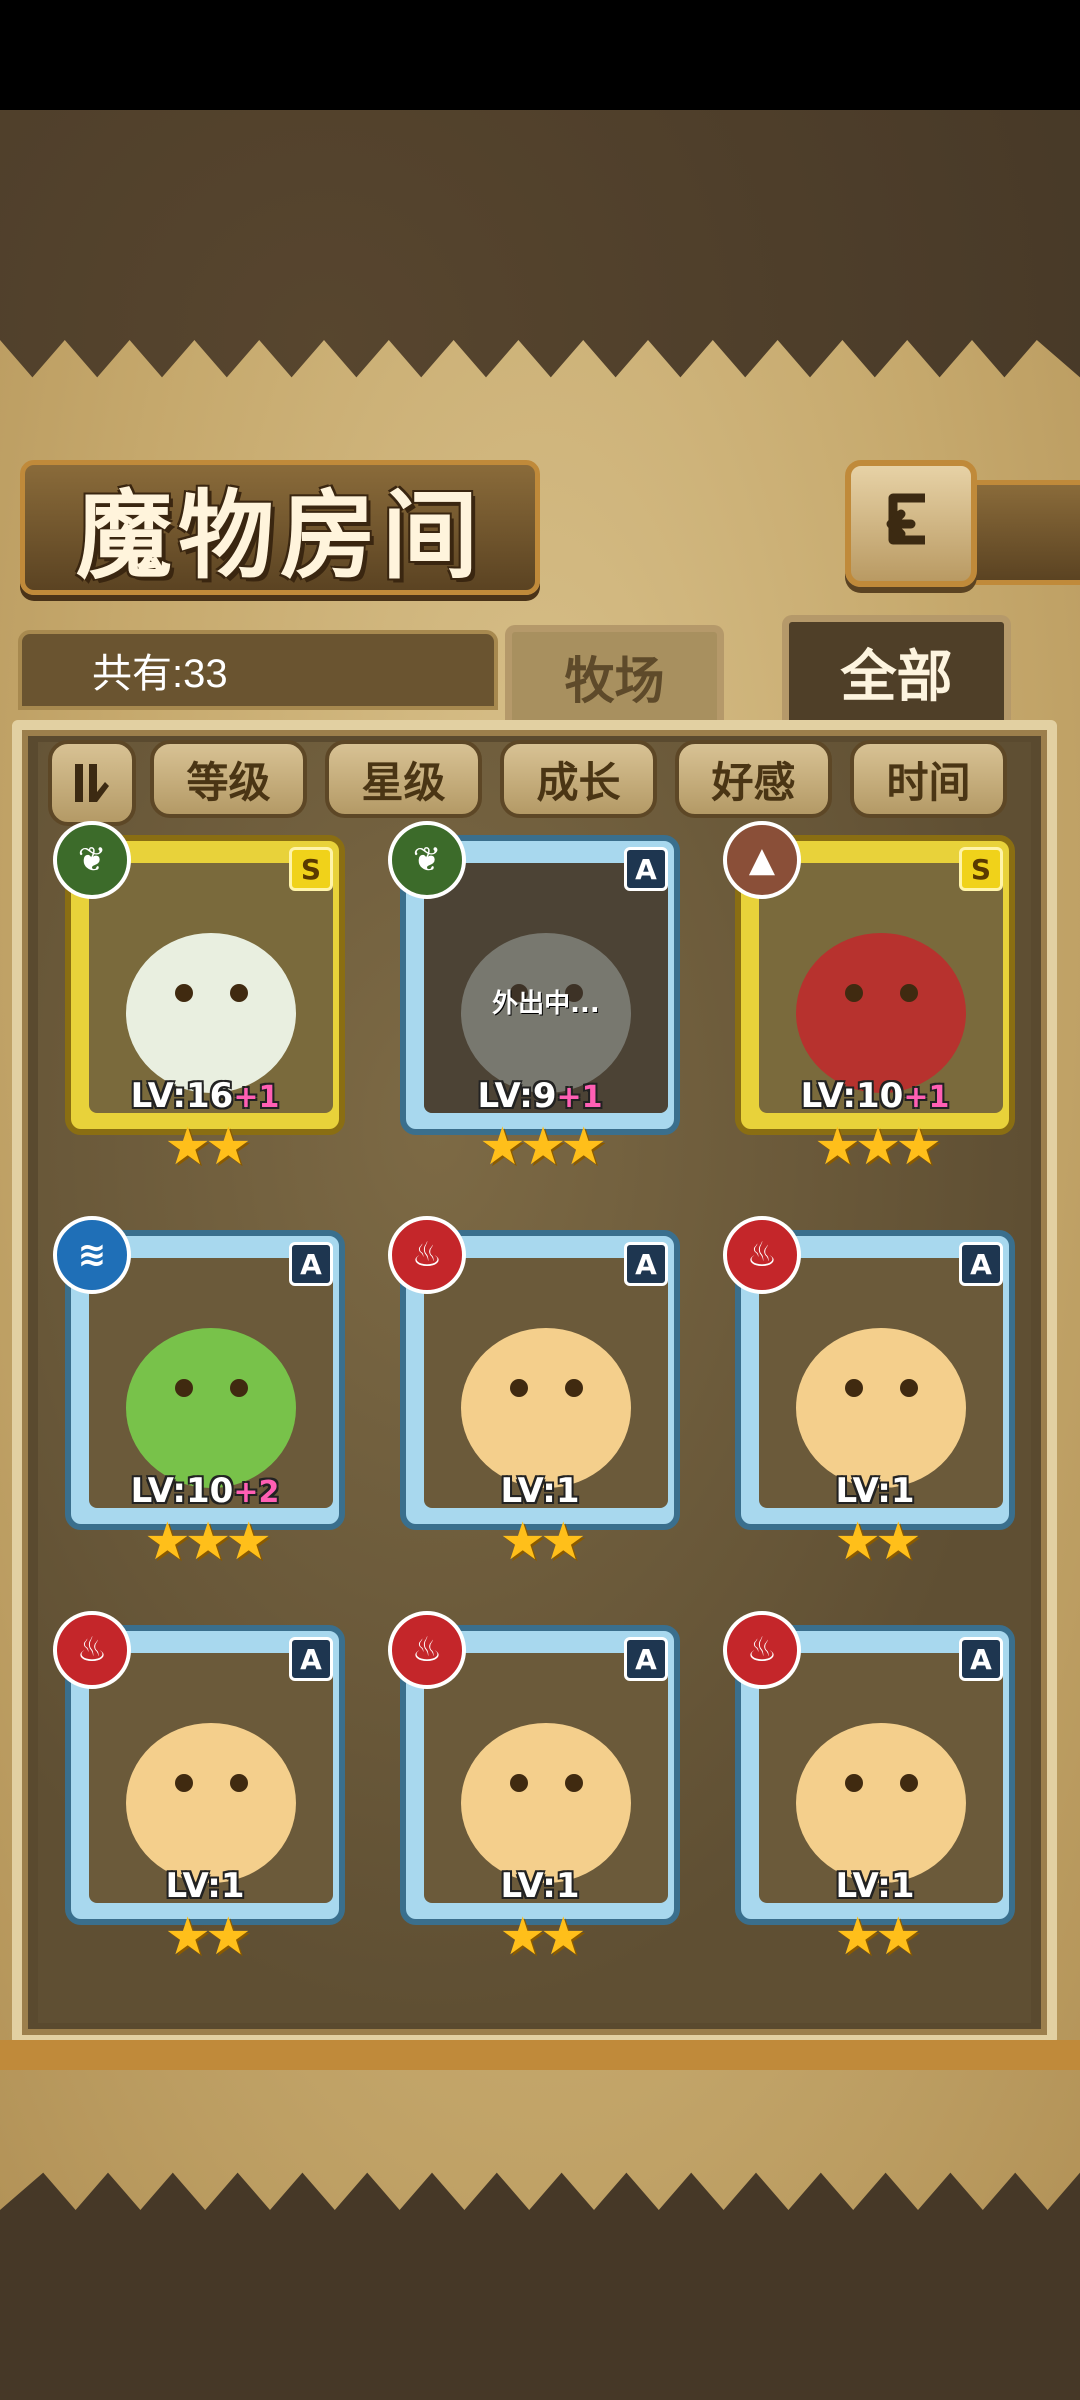 This screenshot has height=2400, width=1080. I want to click on tab-ranch-label: 牧场, so click(614, 680).